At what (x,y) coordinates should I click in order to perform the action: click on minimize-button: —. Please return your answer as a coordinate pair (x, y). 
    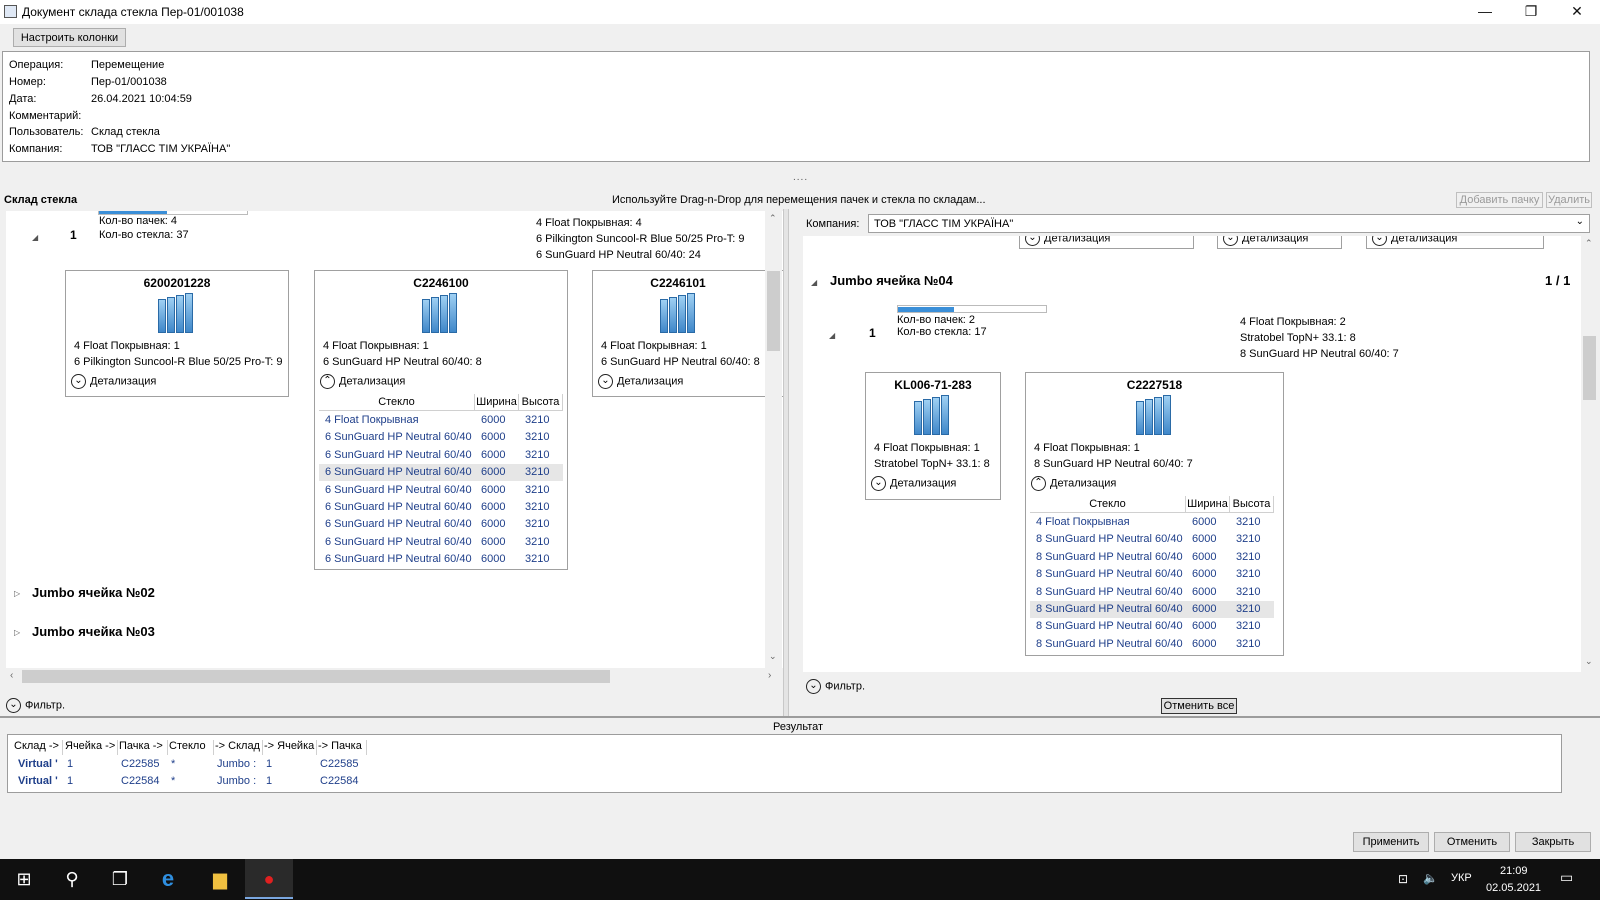
    Looking at the image, I should click on (1485, 12).